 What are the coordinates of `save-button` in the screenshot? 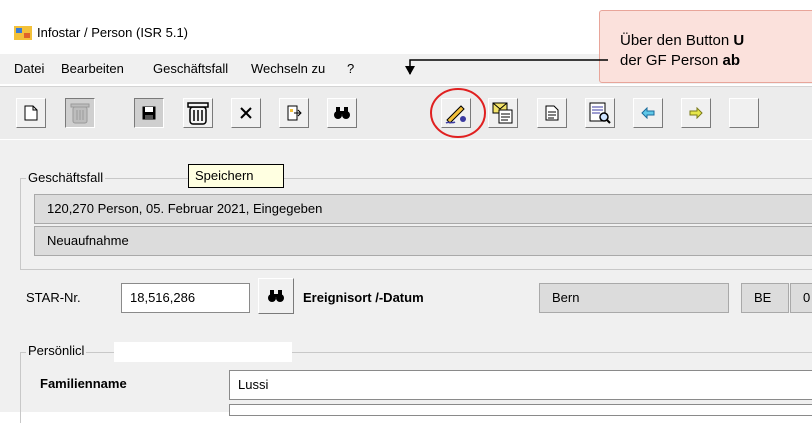 It's located at (149, 113).